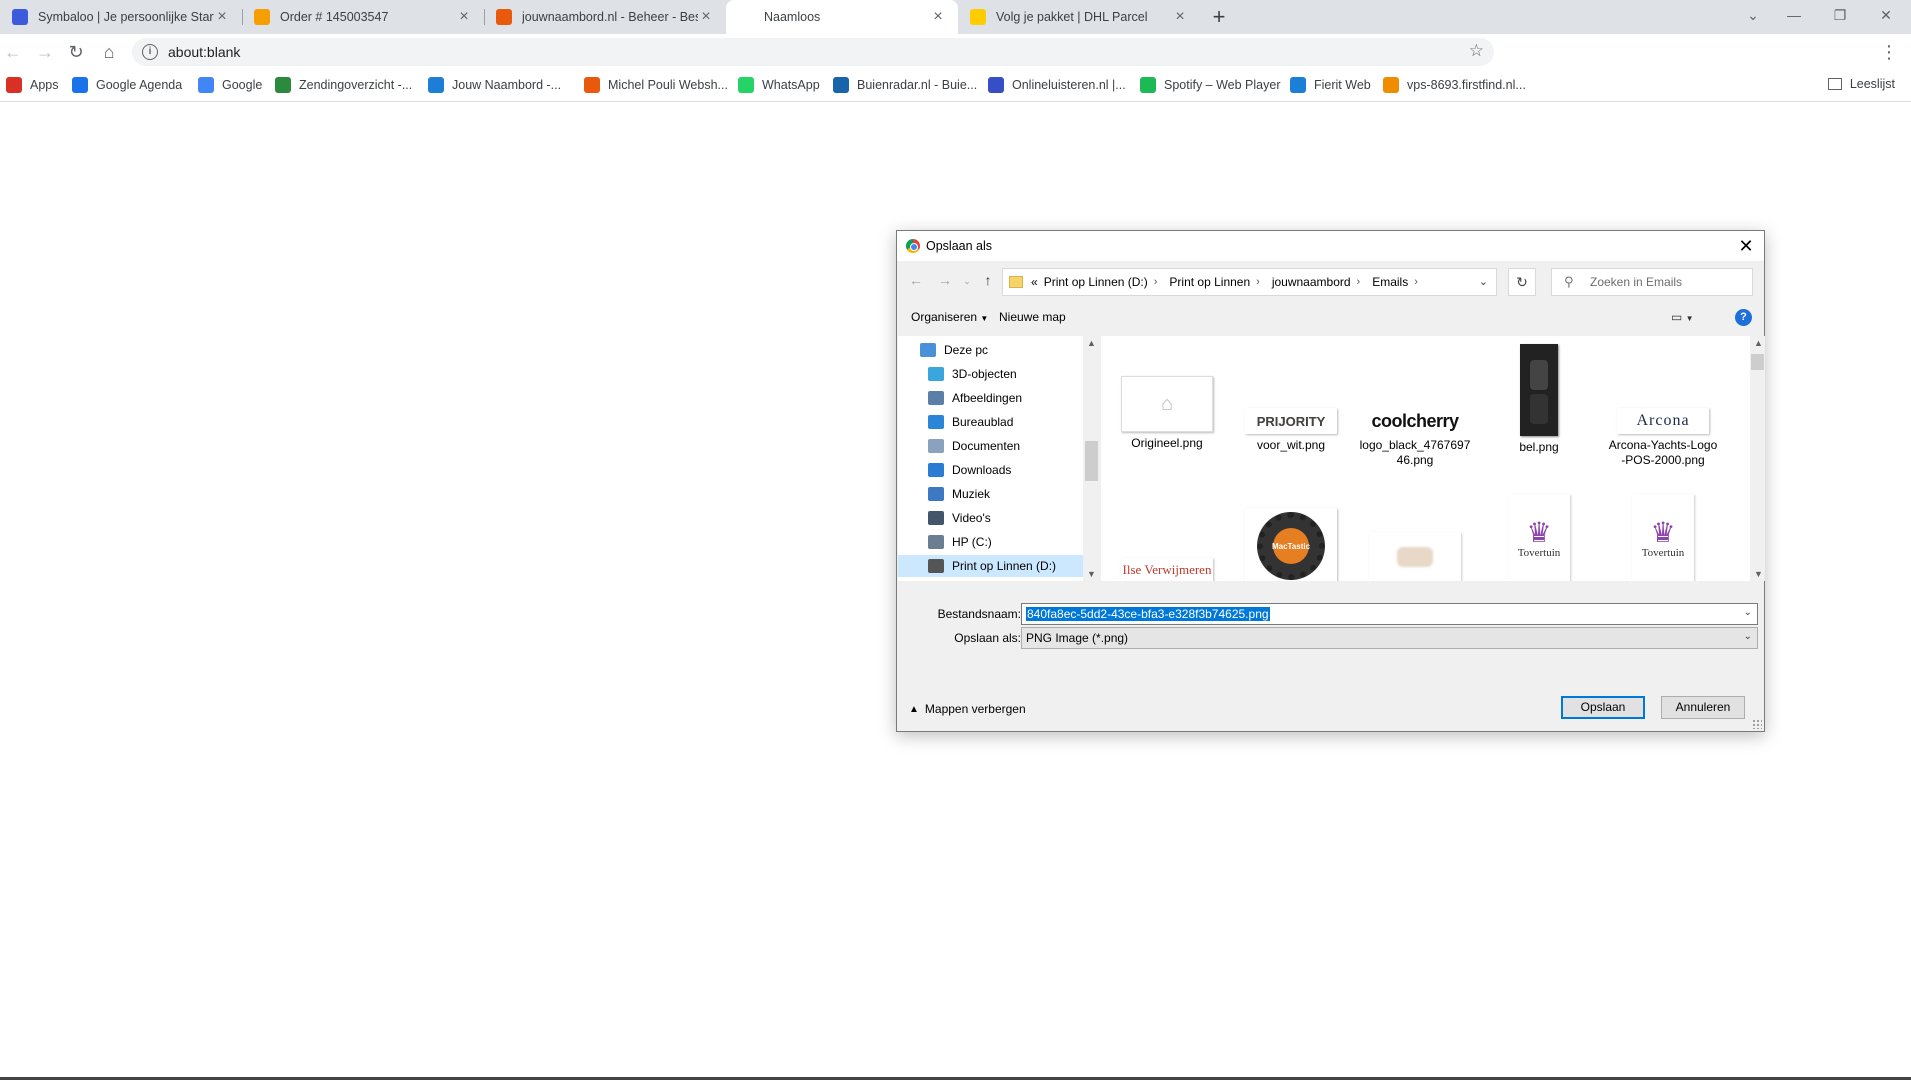 The image size is (1911, 1080). What do you see at coordinates (1840, 15) in the screenshot?
I see `restore-button: ❐` at bounding box center [1840, 15].